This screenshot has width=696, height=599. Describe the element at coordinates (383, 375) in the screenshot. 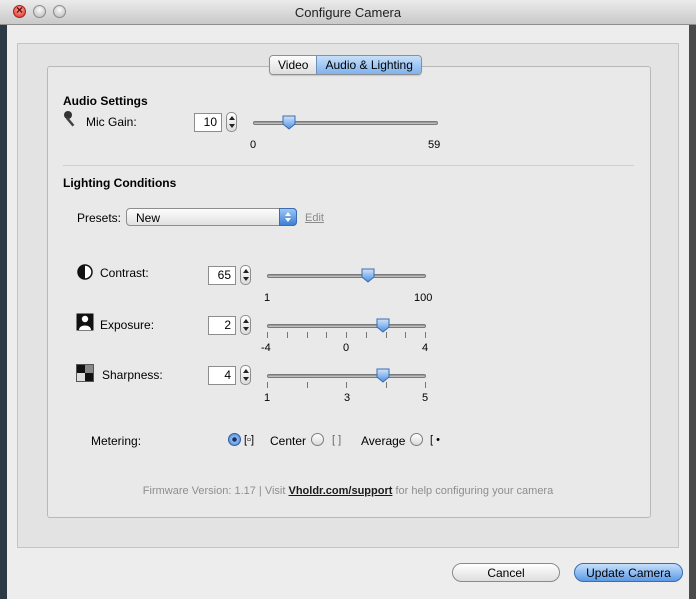

I see `sharpness-slider-thumb` at that location.